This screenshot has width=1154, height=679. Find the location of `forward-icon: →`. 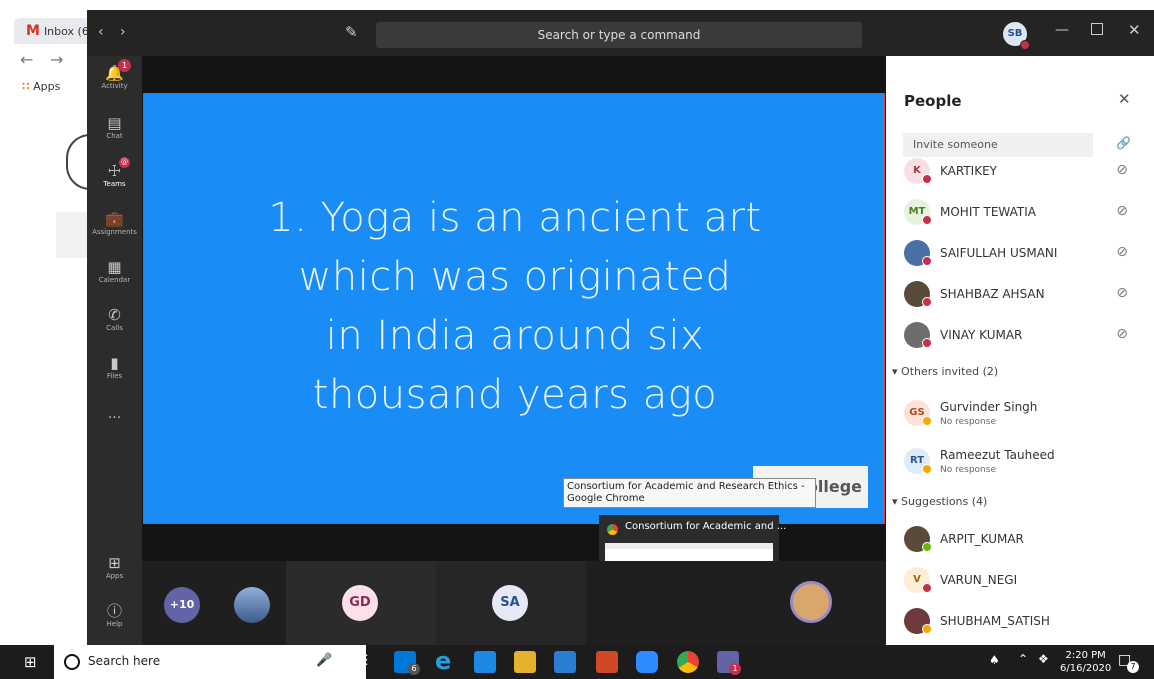

forward-icon: → is located at coordinates (56, 59).